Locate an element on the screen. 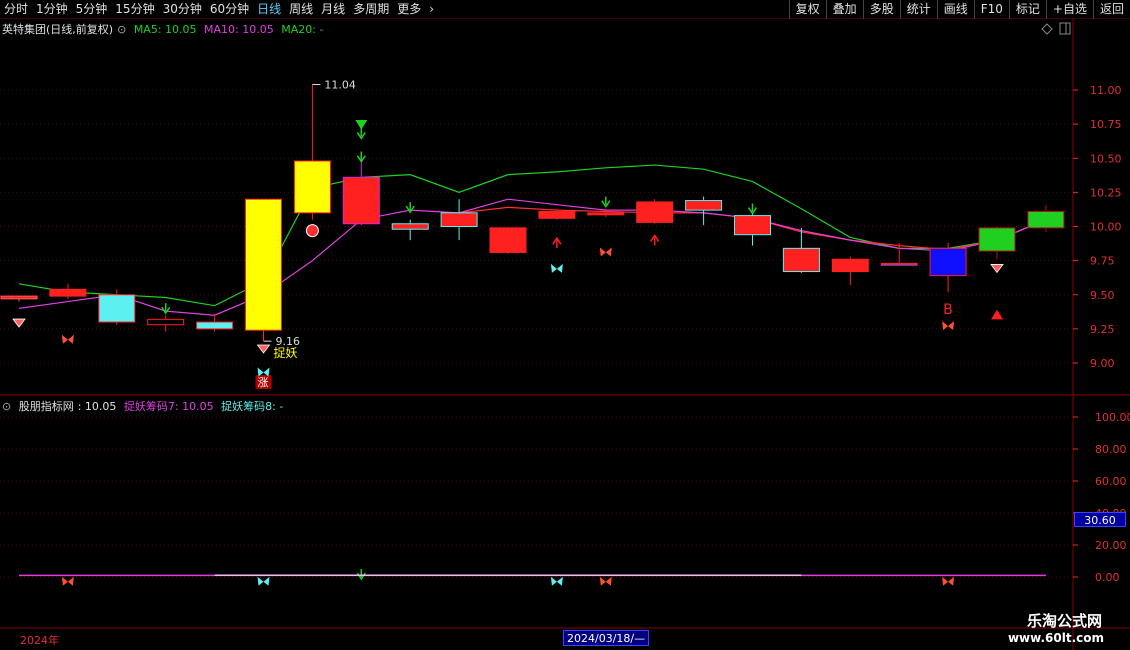  high-price-label: 11.04 is located at coordinates (340, 85).